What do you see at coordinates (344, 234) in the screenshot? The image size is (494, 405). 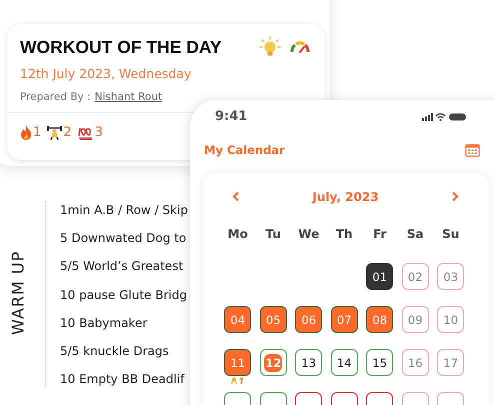 I see `weekday-label: Th` at bounding box center [344, 234].